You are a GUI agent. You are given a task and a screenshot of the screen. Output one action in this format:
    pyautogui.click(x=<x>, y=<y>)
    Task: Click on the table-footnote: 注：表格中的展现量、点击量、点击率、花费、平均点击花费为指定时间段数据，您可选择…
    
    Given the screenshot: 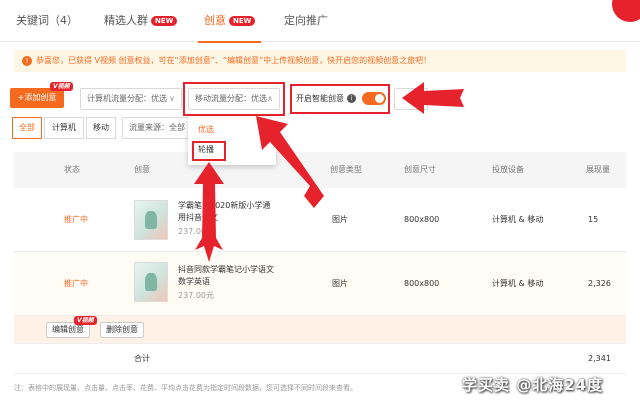 What is the action you would take?
    pyautogui.click(x=185, y=388)
    